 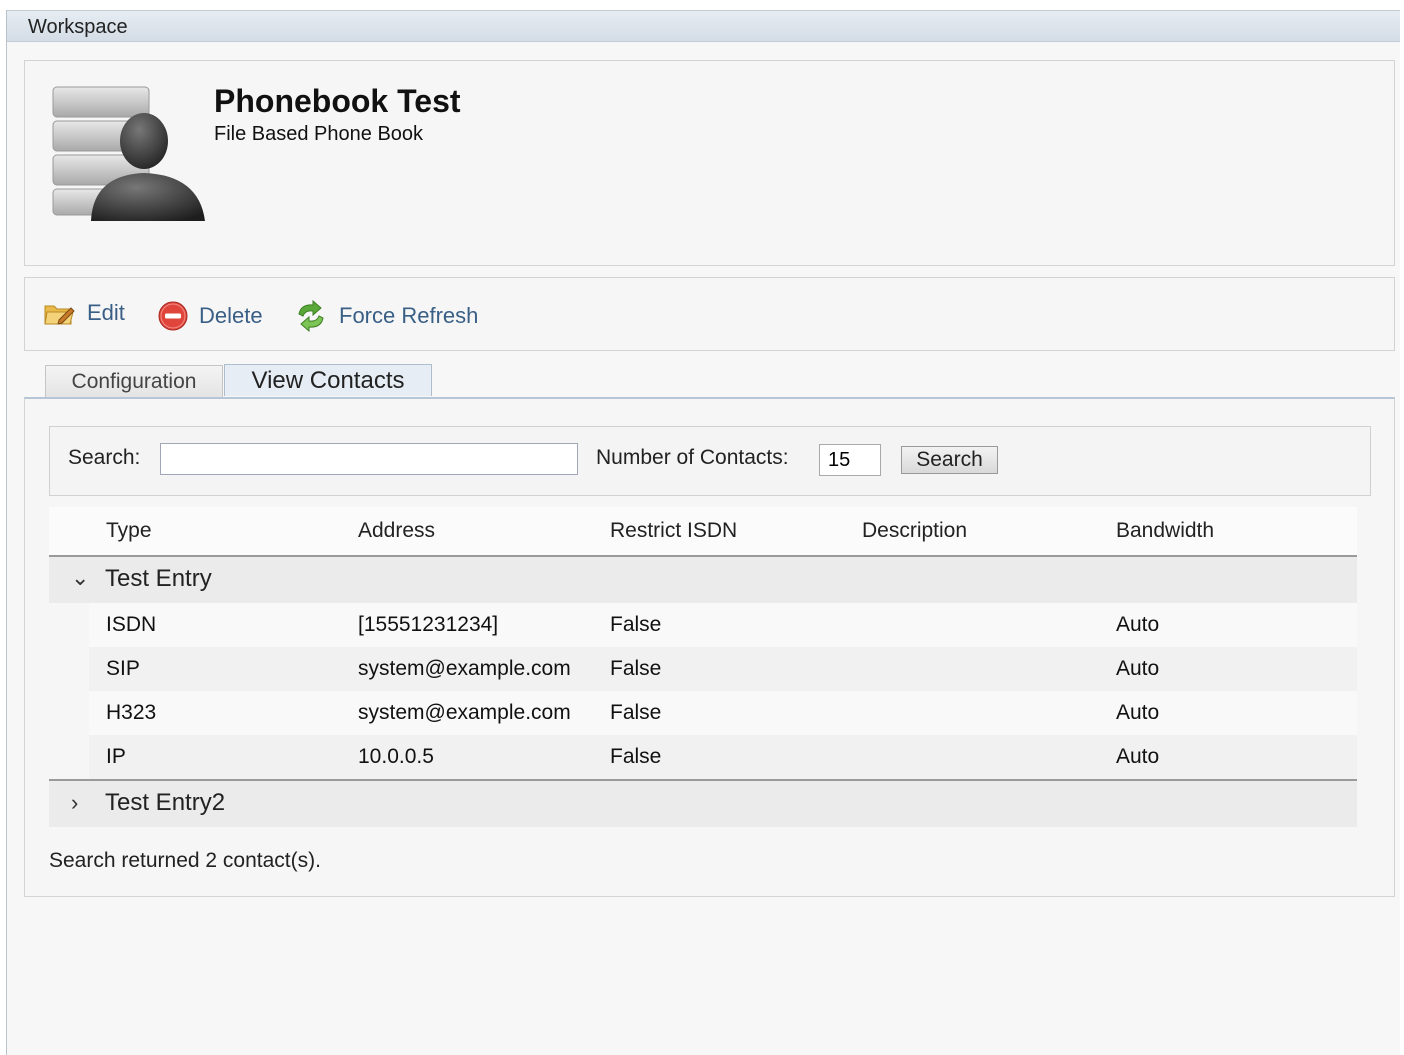 I want to click on table-row: ISDN [15551231234] False Auto, so click(x=723, y=625).